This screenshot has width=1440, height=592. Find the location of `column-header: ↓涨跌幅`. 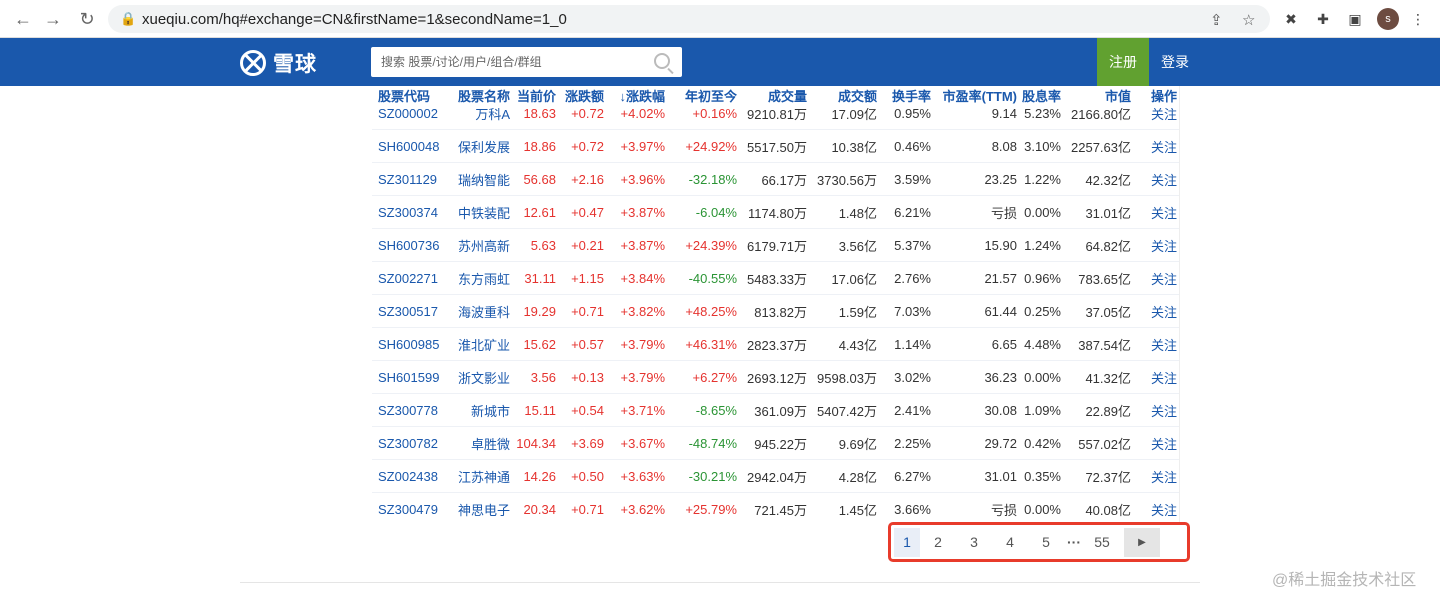

column-header: ↓涨跌幅 is located at coordinates (634, 97).